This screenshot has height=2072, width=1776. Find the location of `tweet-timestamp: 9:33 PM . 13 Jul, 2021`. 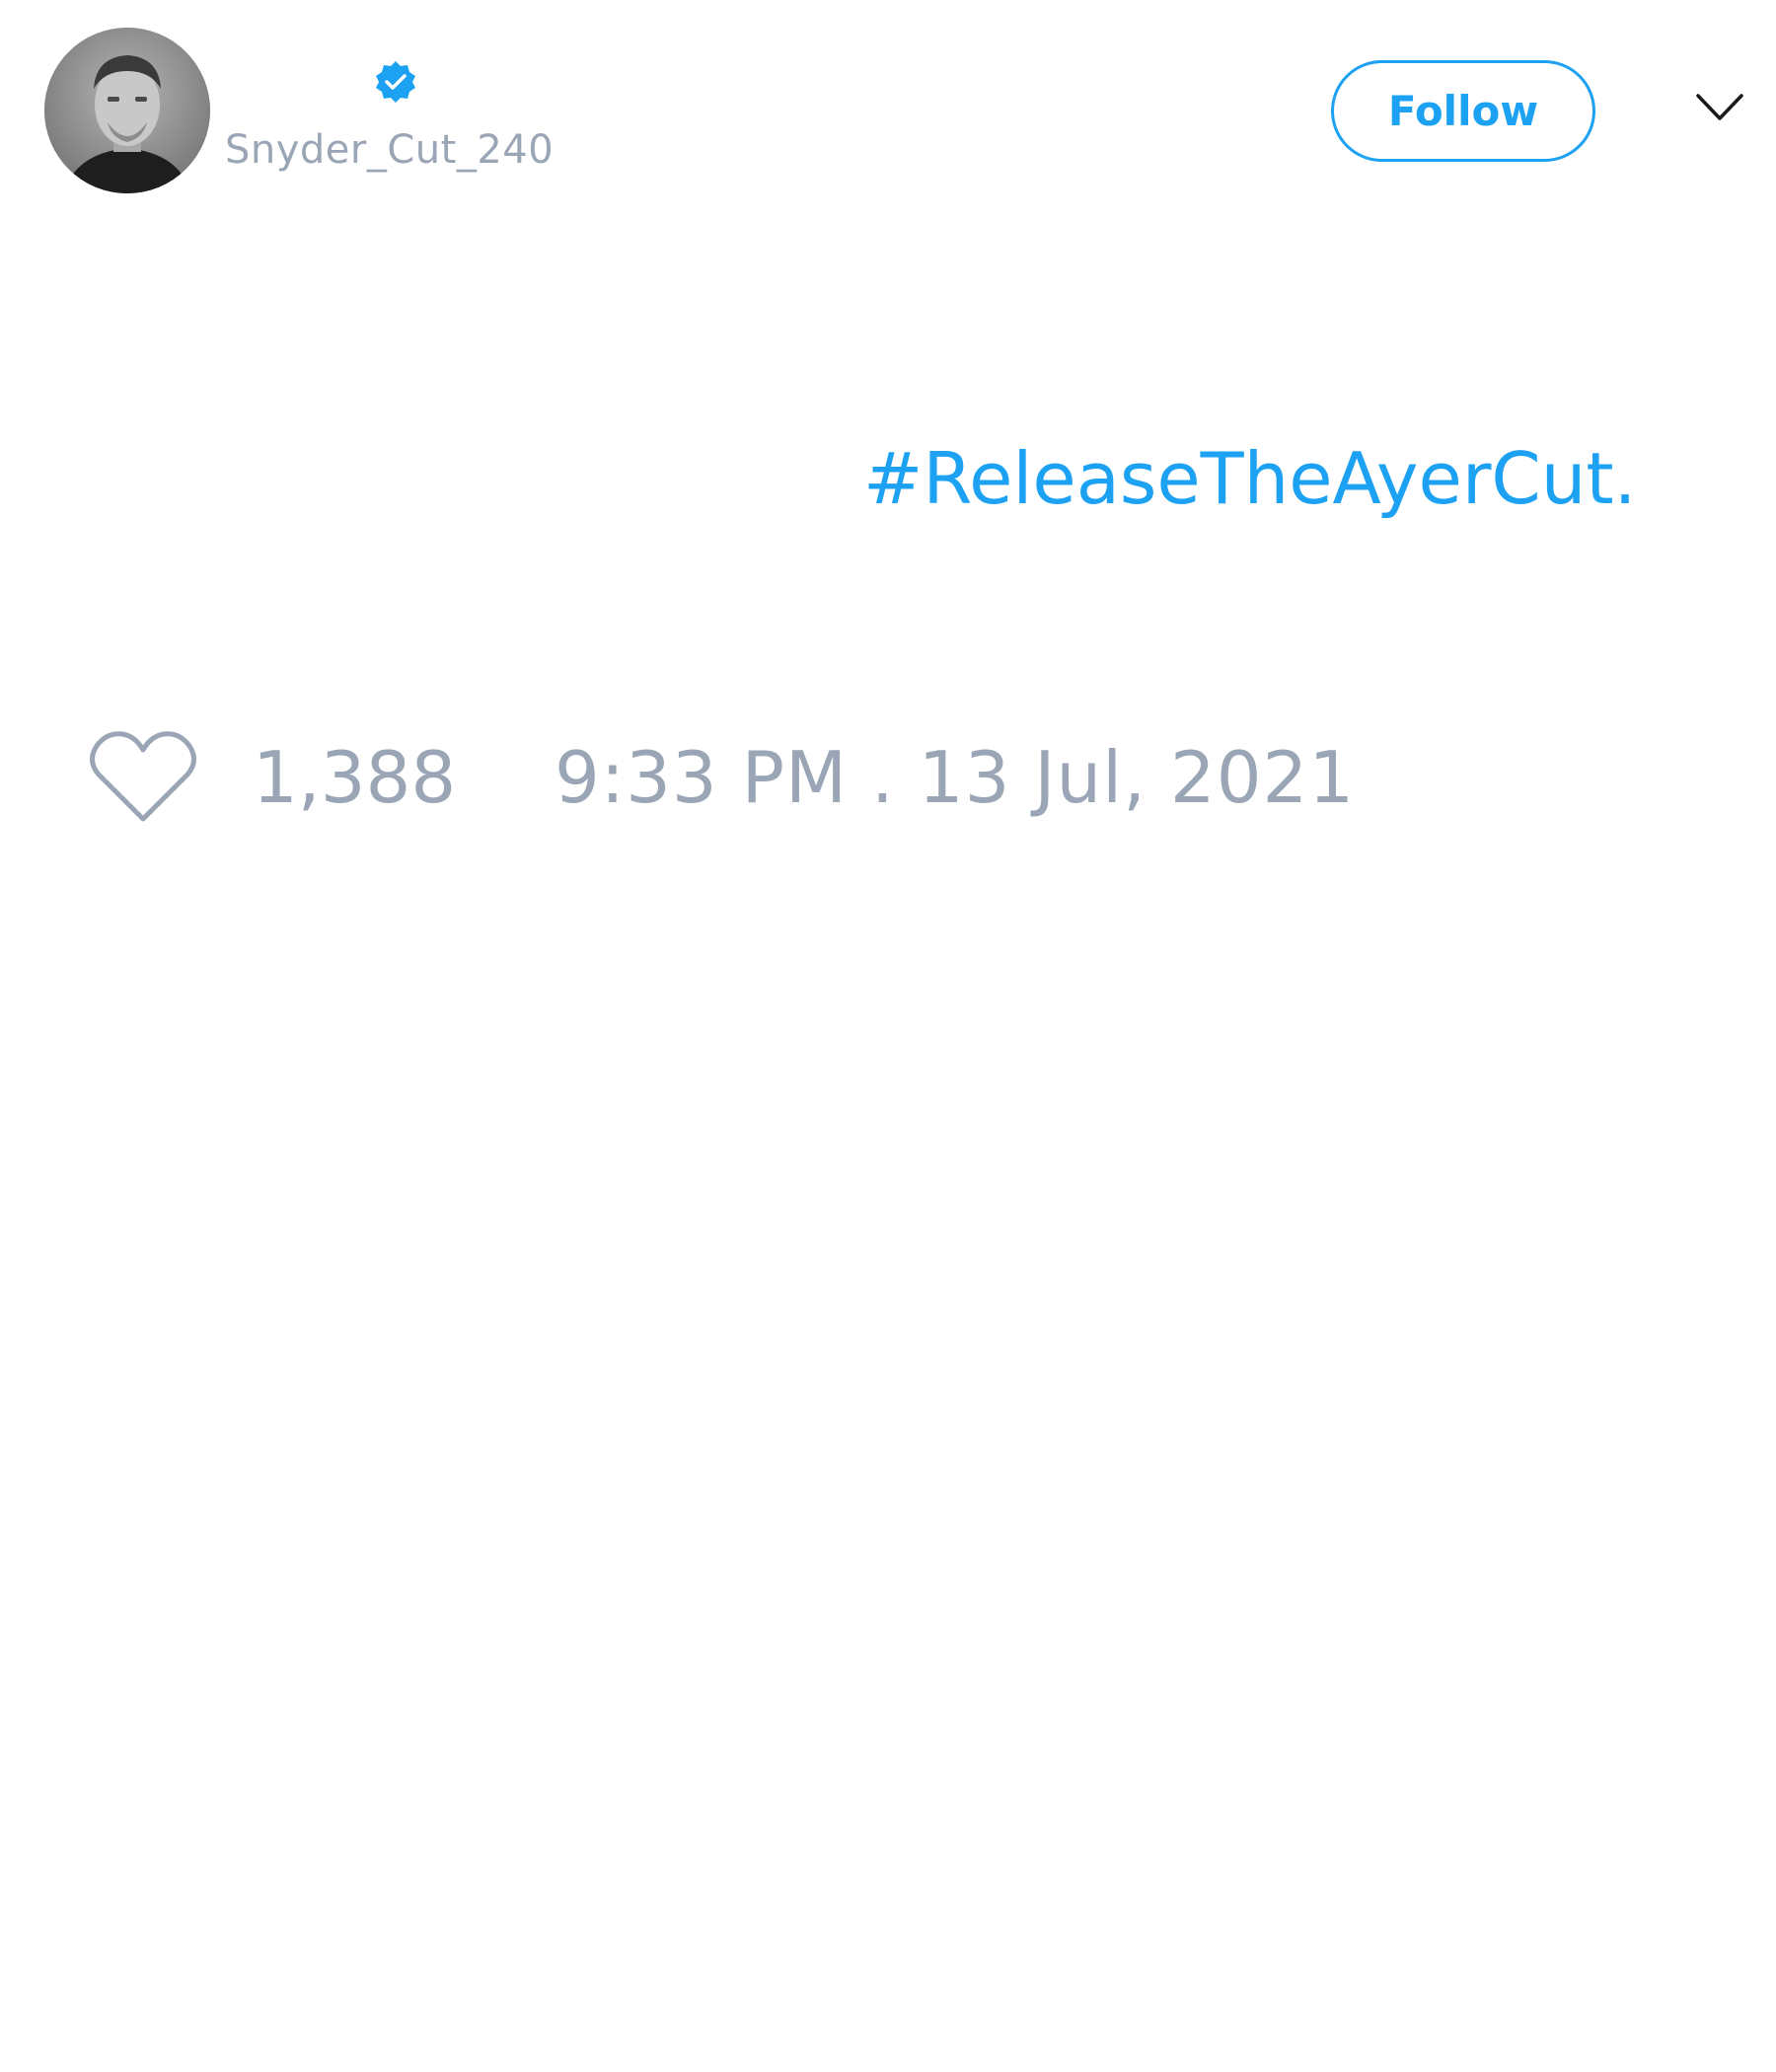

tweet-timestamp: 9:33 PM . 13 Jul, 2021 is located at coordinates (955, 777).